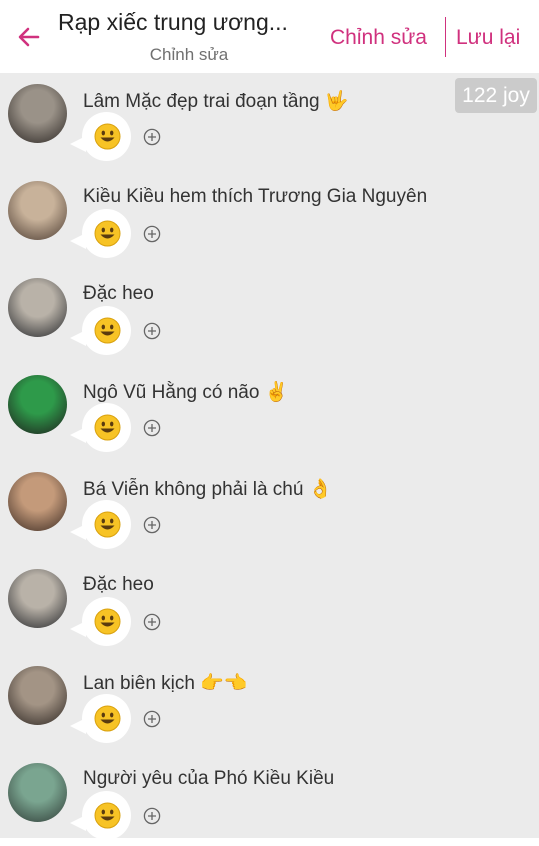  What do you see at coordinates (445, 37) in the screenshot?
I see `header-divider` at bounding box center [445, 37].